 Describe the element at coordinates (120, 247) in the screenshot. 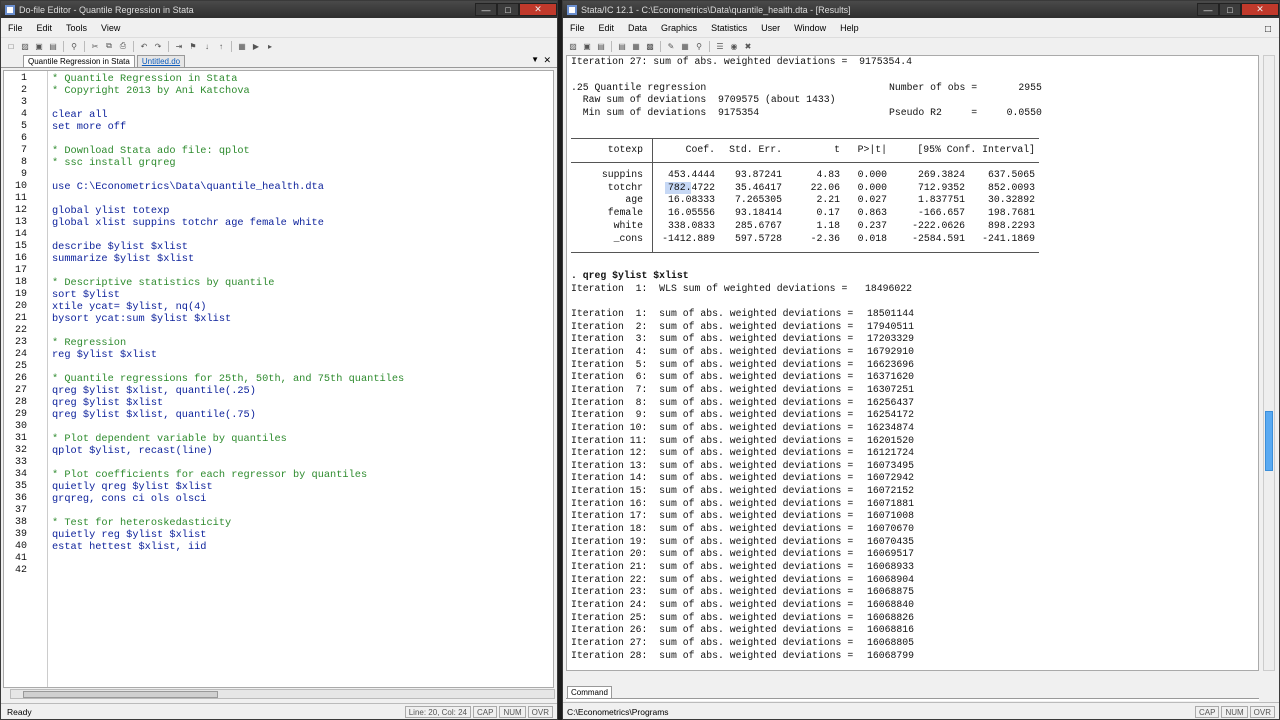

I see `code-line: describe $ylist $xlist` at that location.